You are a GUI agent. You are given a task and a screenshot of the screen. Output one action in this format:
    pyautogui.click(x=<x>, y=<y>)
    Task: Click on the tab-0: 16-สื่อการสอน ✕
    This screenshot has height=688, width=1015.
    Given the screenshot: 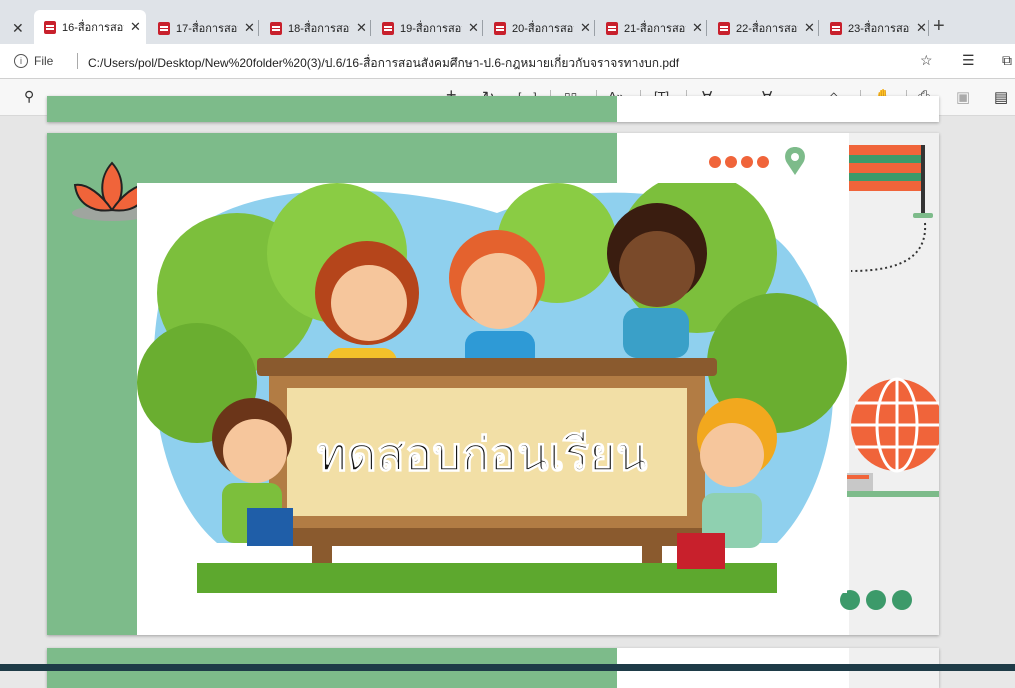 What is the action you would take?
    pyautogui.click(x=90, y=27)
    